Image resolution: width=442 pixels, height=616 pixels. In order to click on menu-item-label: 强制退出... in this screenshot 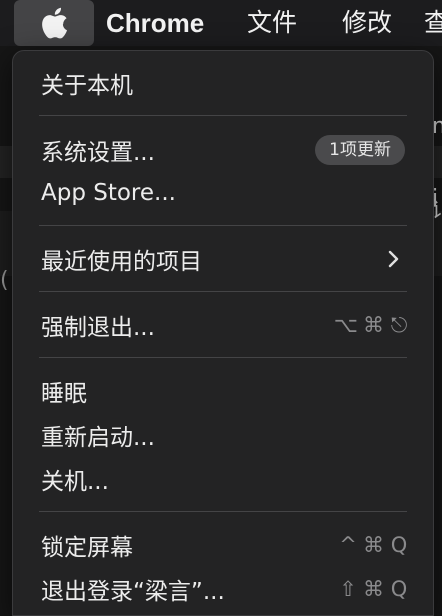, I will do `click(98, 328)`.